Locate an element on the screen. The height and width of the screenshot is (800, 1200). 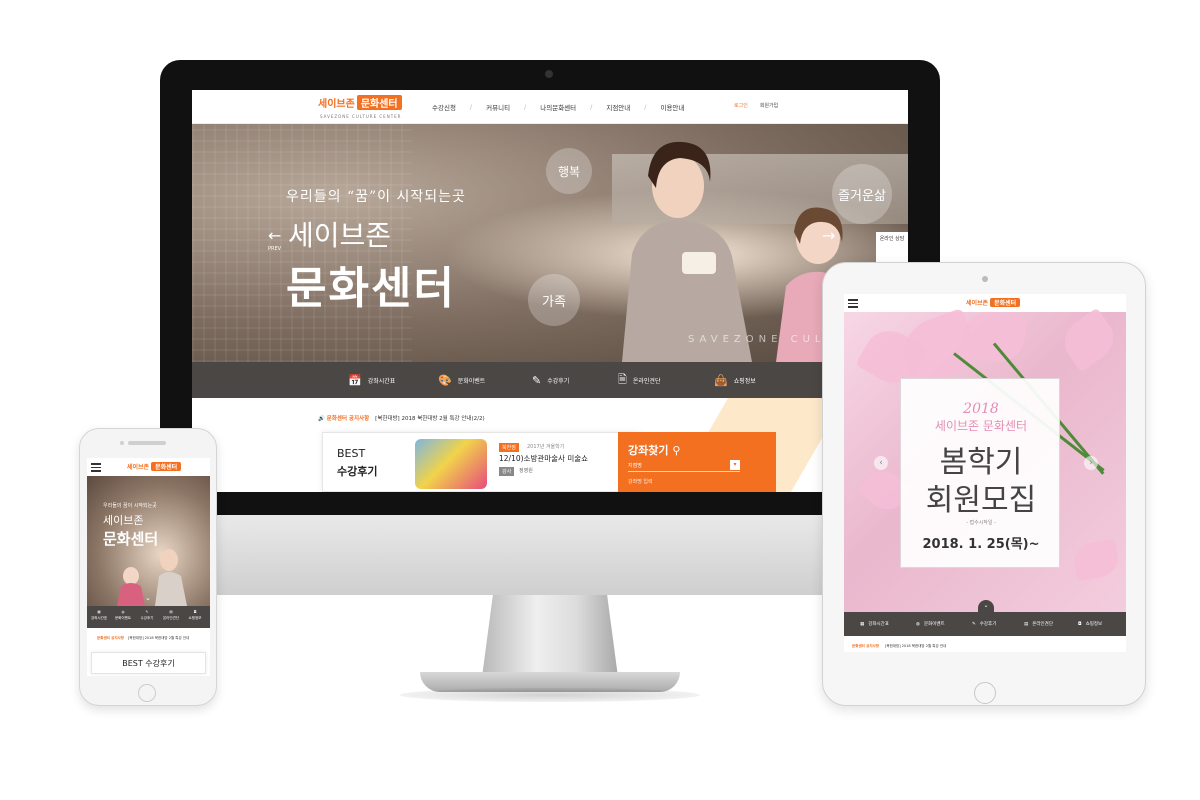
tablet-notice-title: 문화센터 공지사항 is located at coordinates (865, 646).